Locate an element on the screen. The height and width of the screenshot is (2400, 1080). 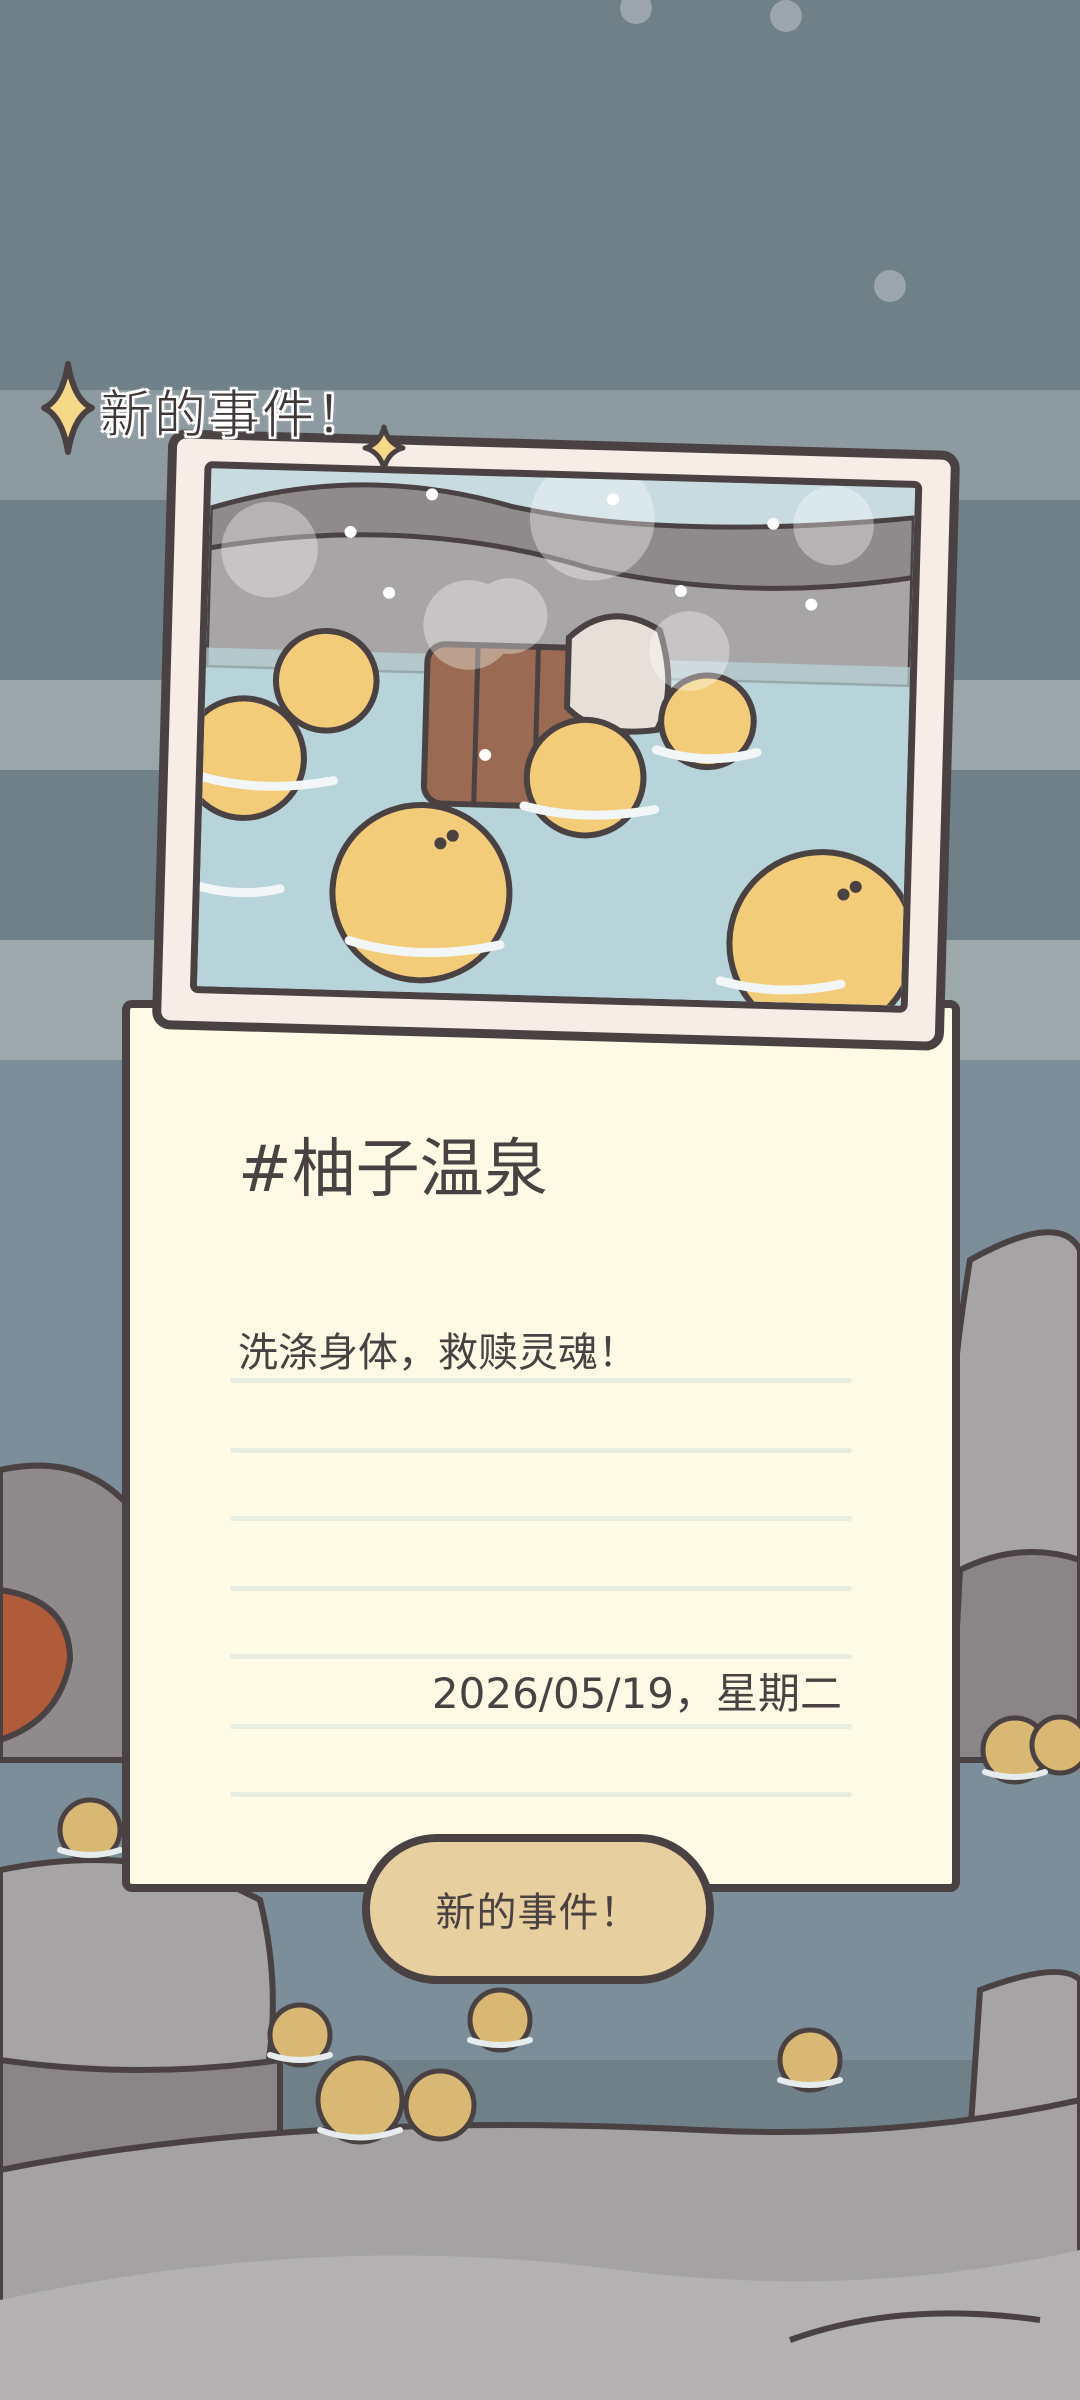
sparkle-icon is located at coordinates (68, 410).